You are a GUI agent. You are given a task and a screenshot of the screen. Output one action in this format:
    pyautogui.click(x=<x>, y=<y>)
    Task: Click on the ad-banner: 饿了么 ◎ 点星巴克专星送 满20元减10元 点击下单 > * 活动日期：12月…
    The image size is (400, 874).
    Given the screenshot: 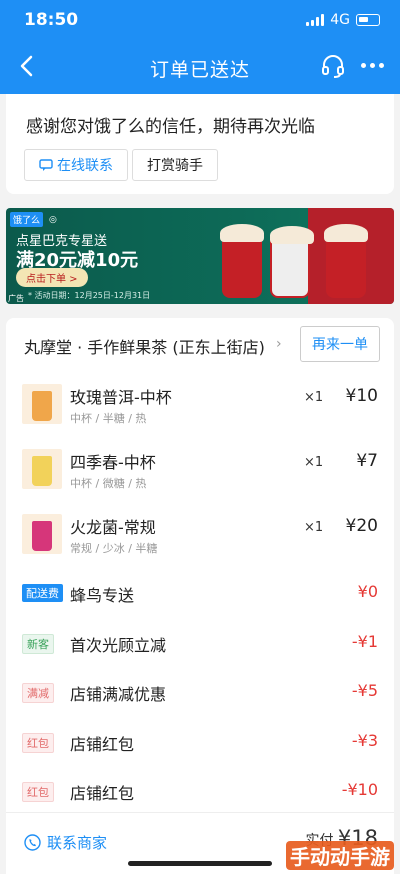 What is the action you would take?
    pyautogui.click(x=200, y=256)
    